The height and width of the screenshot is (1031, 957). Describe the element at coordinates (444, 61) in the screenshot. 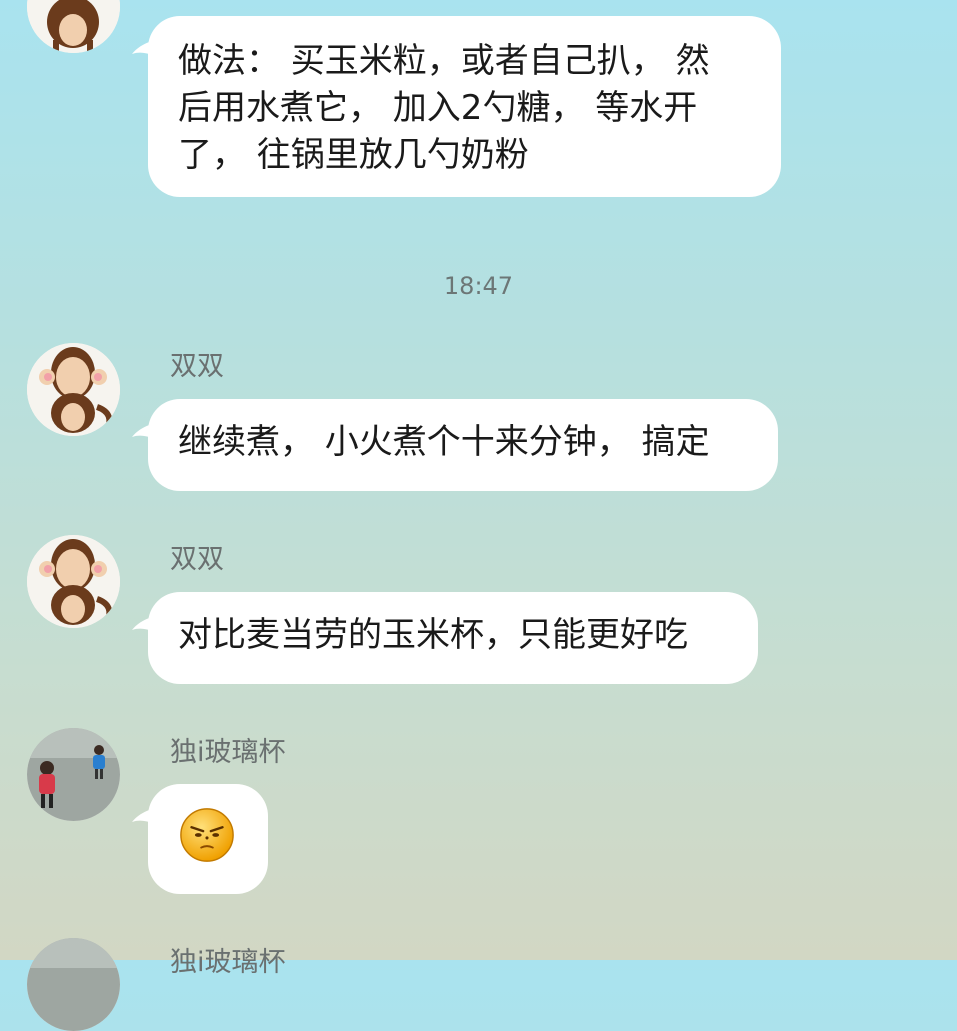

I see `message-text-line: 做法： 买玉米粒，或者自己扒， 然` at that location.